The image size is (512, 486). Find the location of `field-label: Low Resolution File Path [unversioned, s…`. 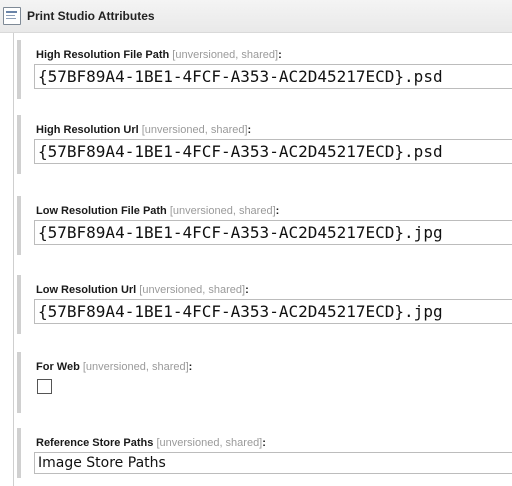

field-label: Low Resolution File Path [unversioned, s… is located at coordinates (158, 211).